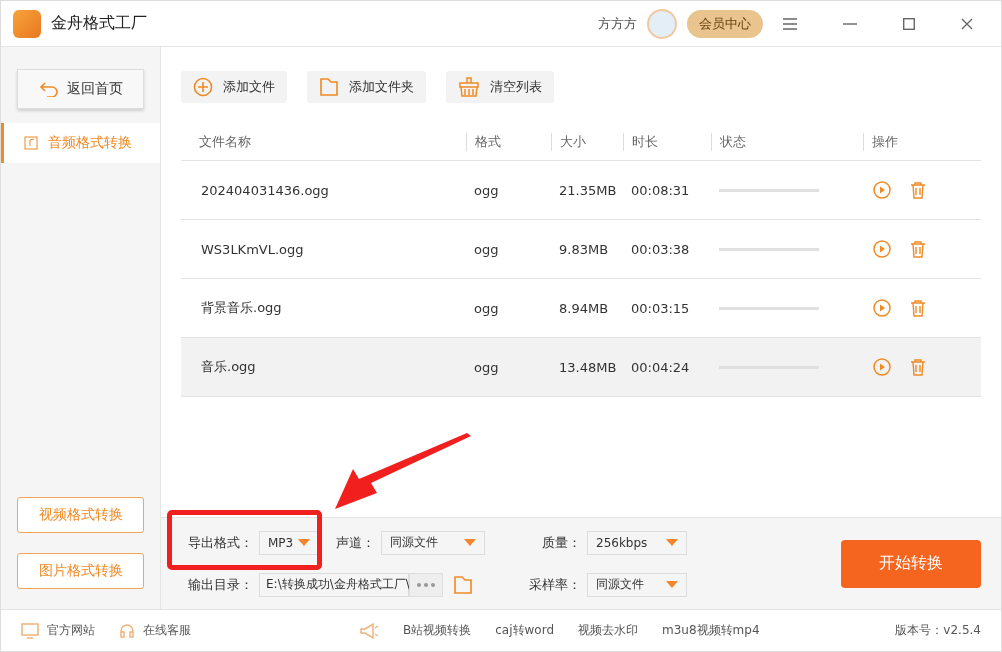  I want to click on setting-label: 输出目录：, so click(220, 584).